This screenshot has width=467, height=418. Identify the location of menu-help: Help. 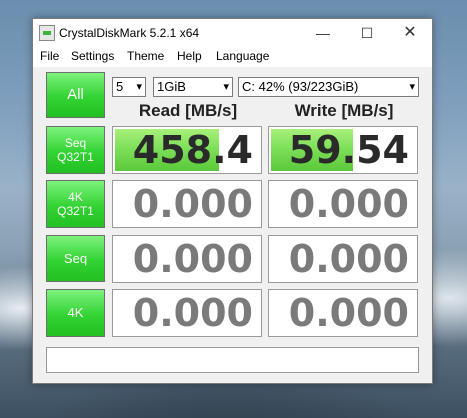
(189, 56).